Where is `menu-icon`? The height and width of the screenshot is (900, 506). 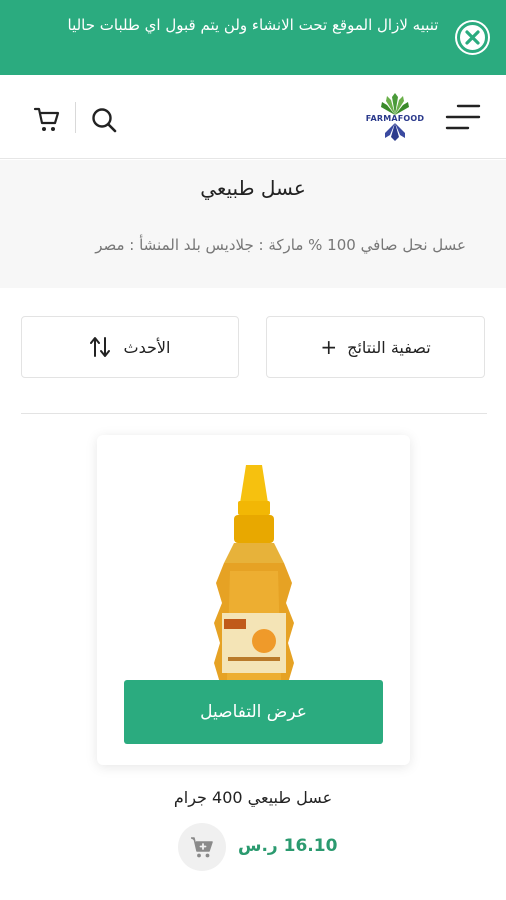
menu-icon is located at coordinates (463, 117).